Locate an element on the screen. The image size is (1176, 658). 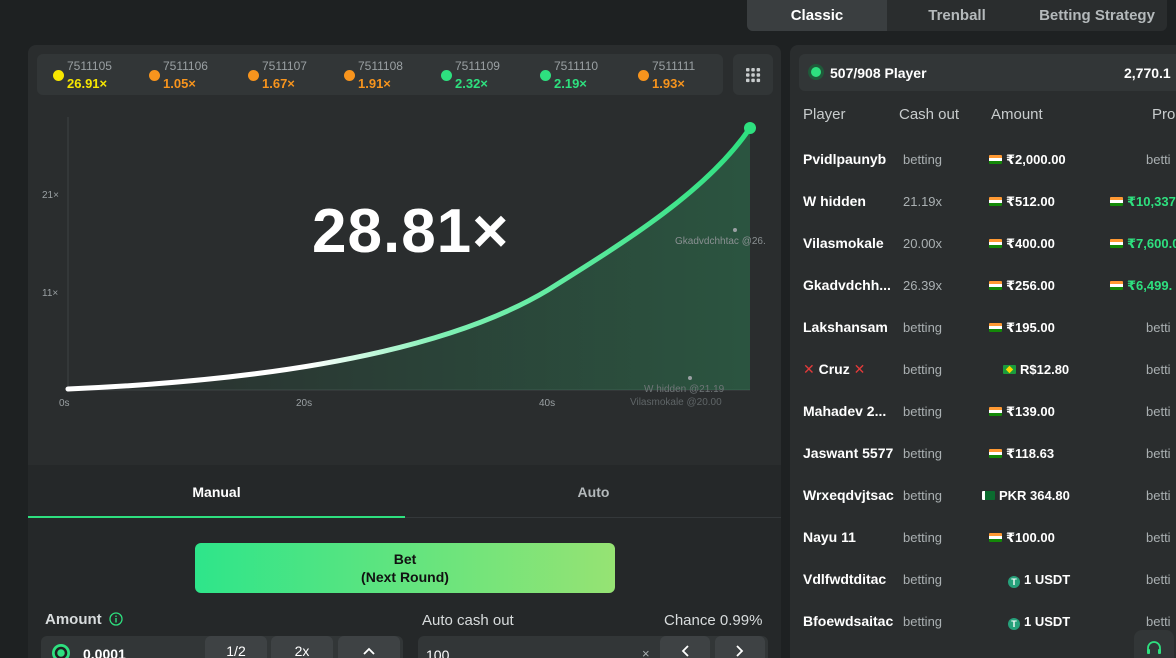
double-amount-button: 2x is located at coordinates (302, 647).